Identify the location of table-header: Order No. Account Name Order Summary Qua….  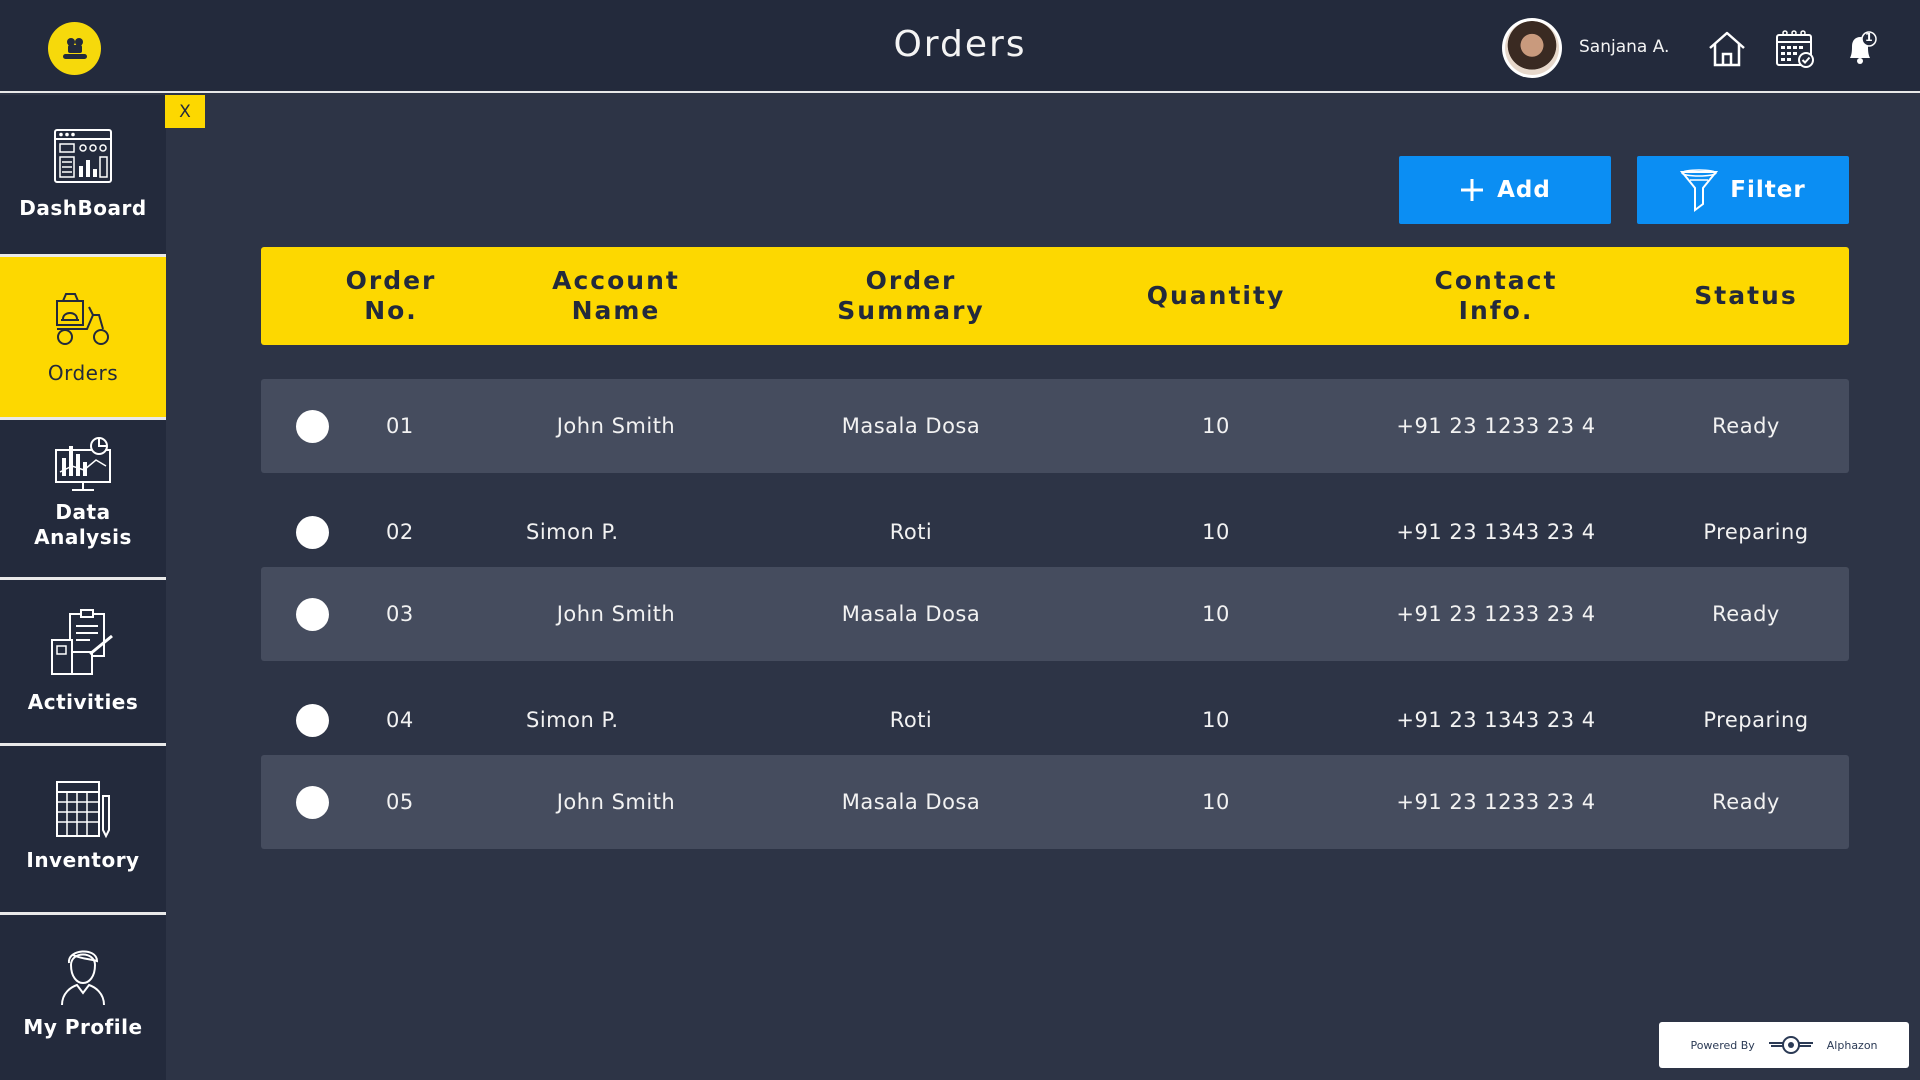
(1055, 296).